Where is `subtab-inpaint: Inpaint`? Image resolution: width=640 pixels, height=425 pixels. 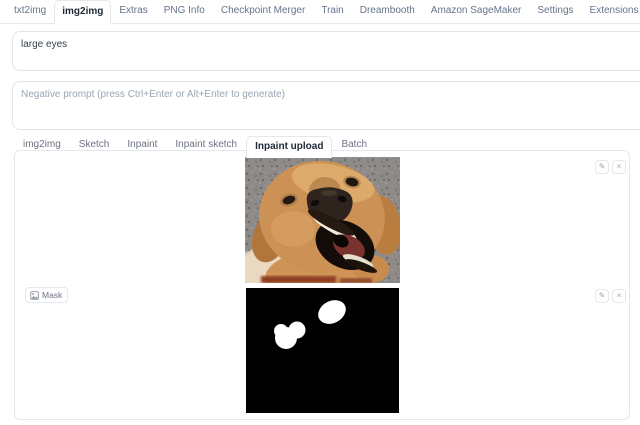
subtab-inpaint: Inpaint is located at coordinates (142, 145).